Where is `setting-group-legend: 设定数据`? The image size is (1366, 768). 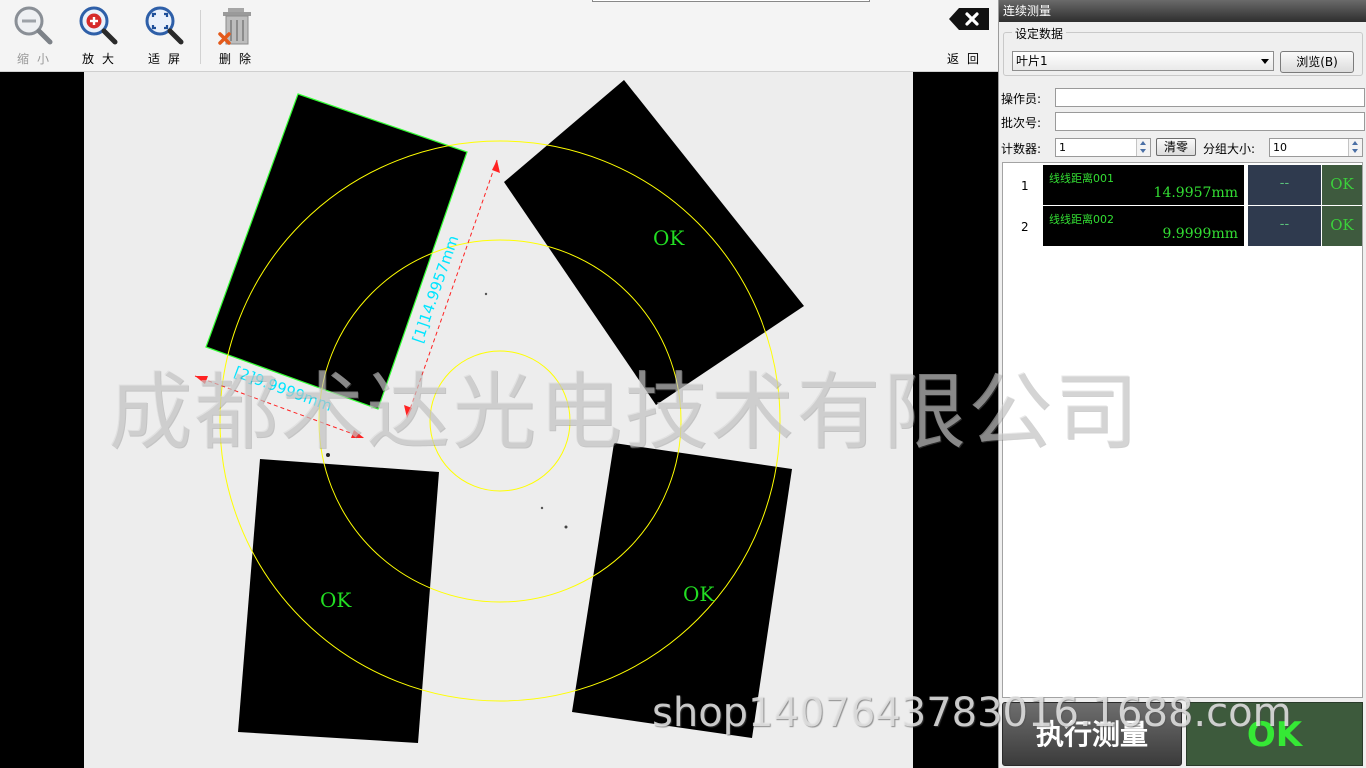 setting-group-legend: 设定数据 is located at coordinates (1039, 33).